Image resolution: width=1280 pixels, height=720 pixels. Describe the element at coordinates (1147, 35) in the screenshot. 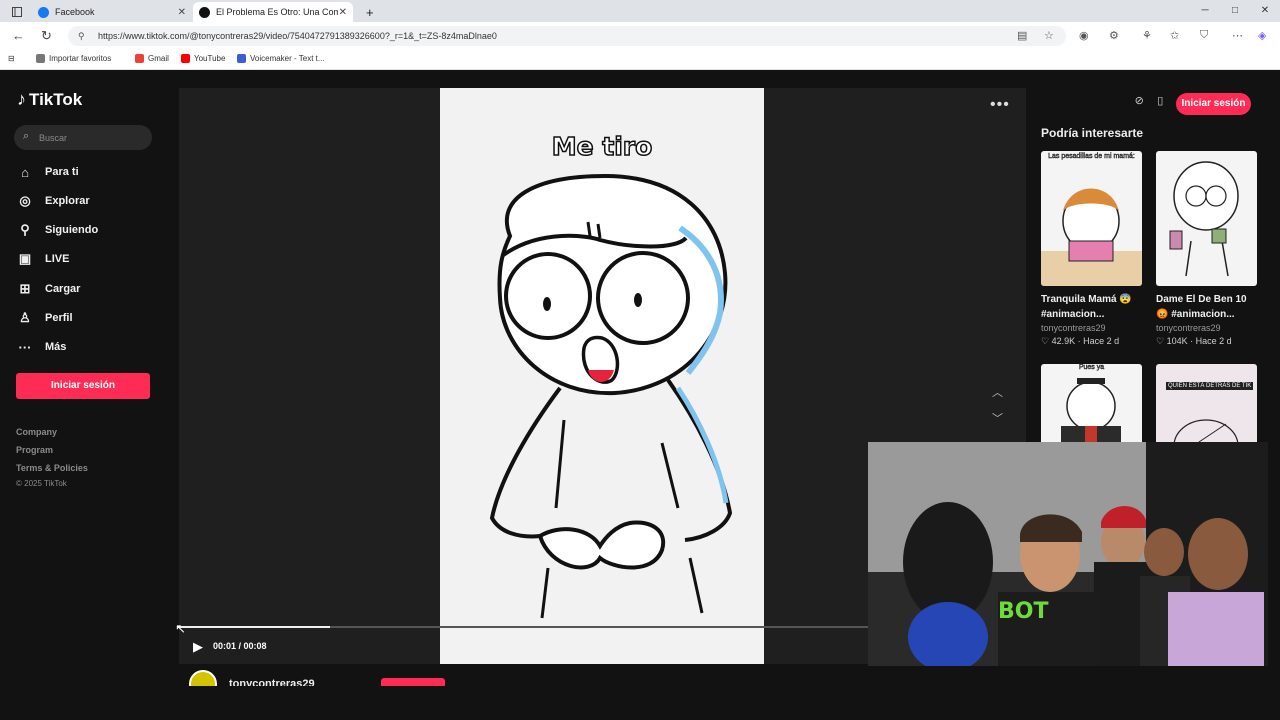

I see `tracking-icon: ⚘` at that location.